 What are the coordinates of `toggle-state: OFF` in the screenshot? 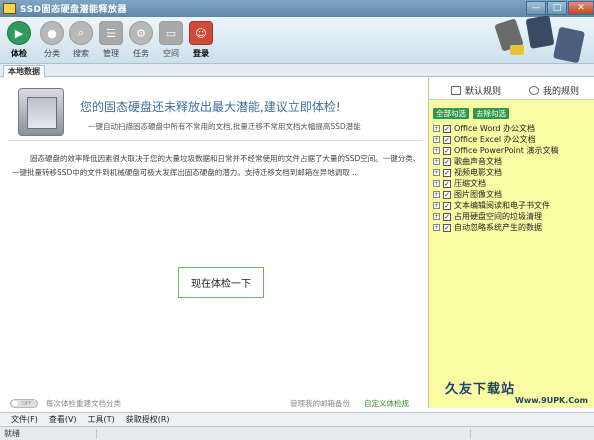 It's located at (27, 403).